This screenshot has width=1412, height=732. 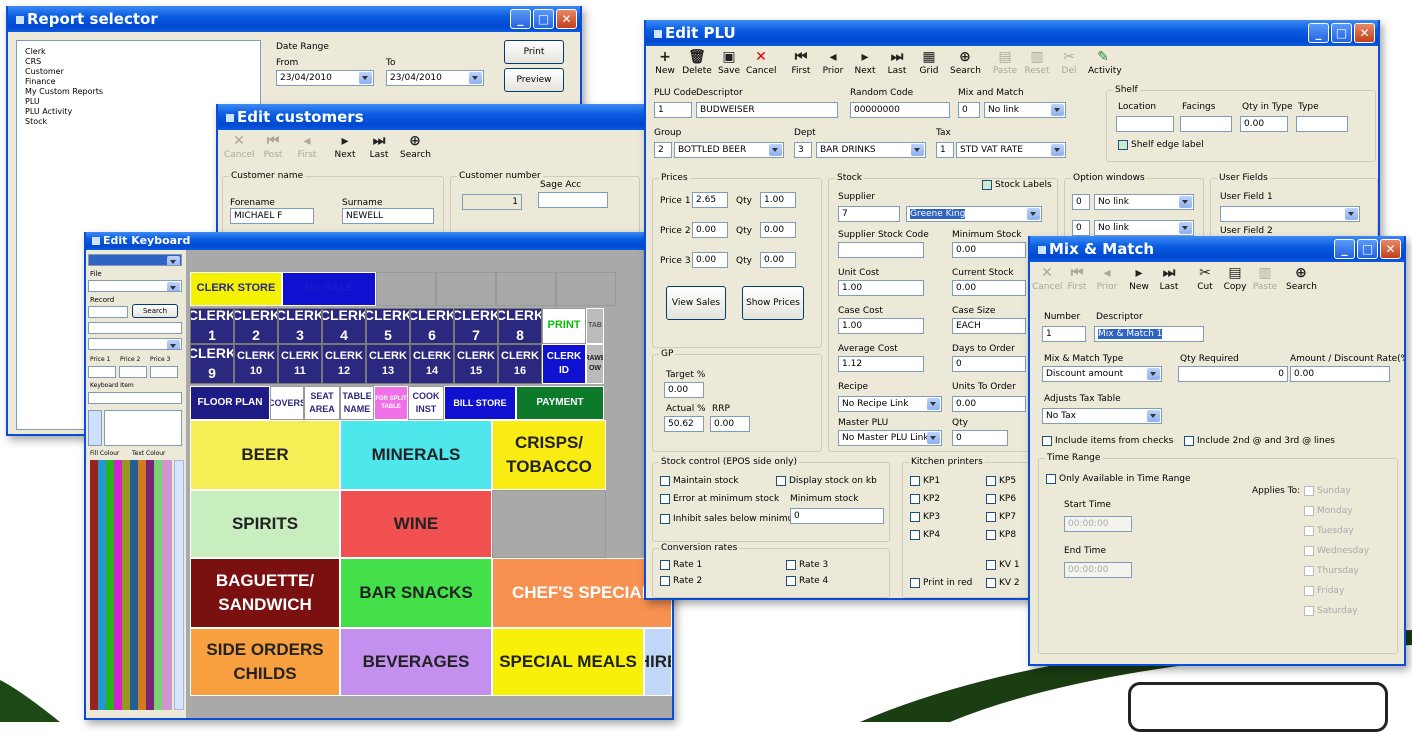 What do you see at coordinates (416, 455) in the screenshot?
I see `key-minerals: MINERALS` at bounding box center [416, 455].